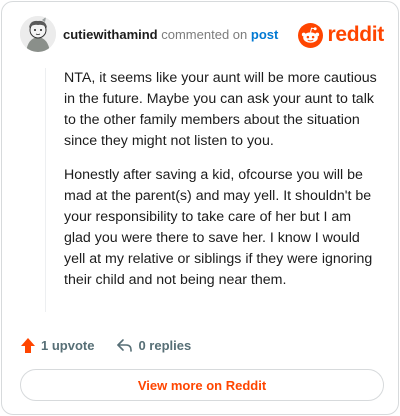 The height and width of the screenshot is (416, 400). I want to click on comment-actions: 1 upvote 0 replies, so click(116, 345).